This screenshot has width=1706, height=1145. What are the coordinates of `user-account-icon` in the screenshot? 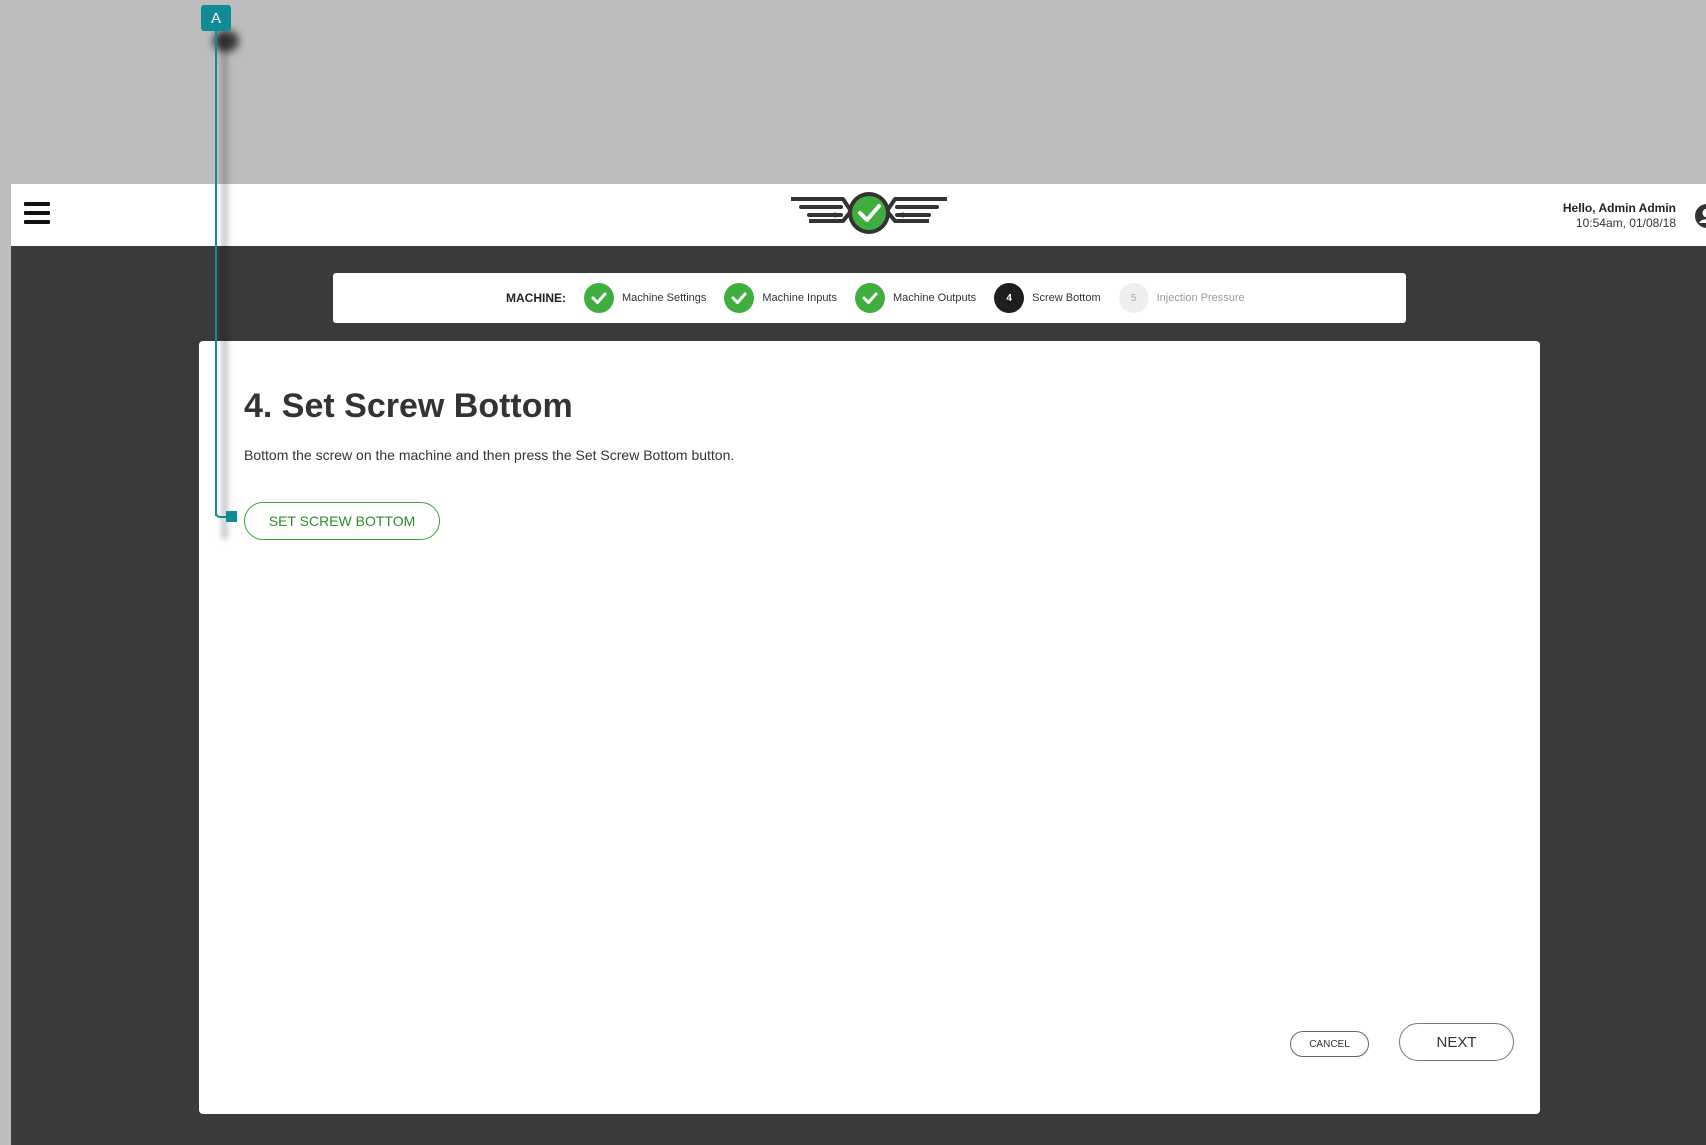 It's located at (1700, 216).